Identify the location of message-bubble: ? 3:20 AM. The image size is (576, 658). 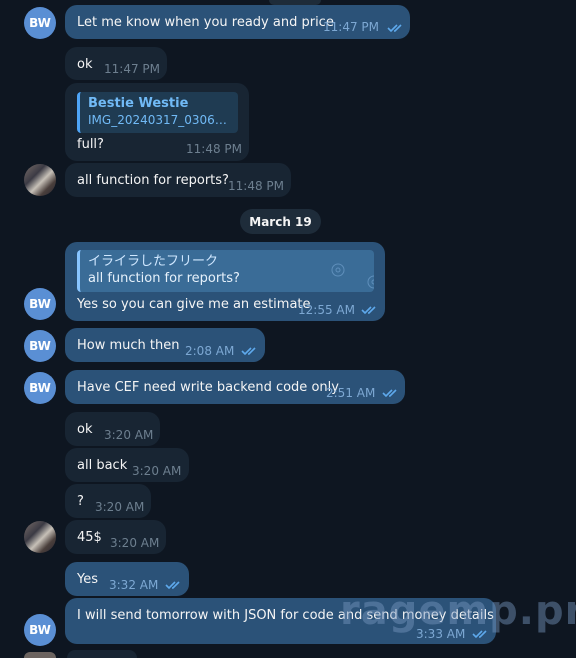
(108, 501).